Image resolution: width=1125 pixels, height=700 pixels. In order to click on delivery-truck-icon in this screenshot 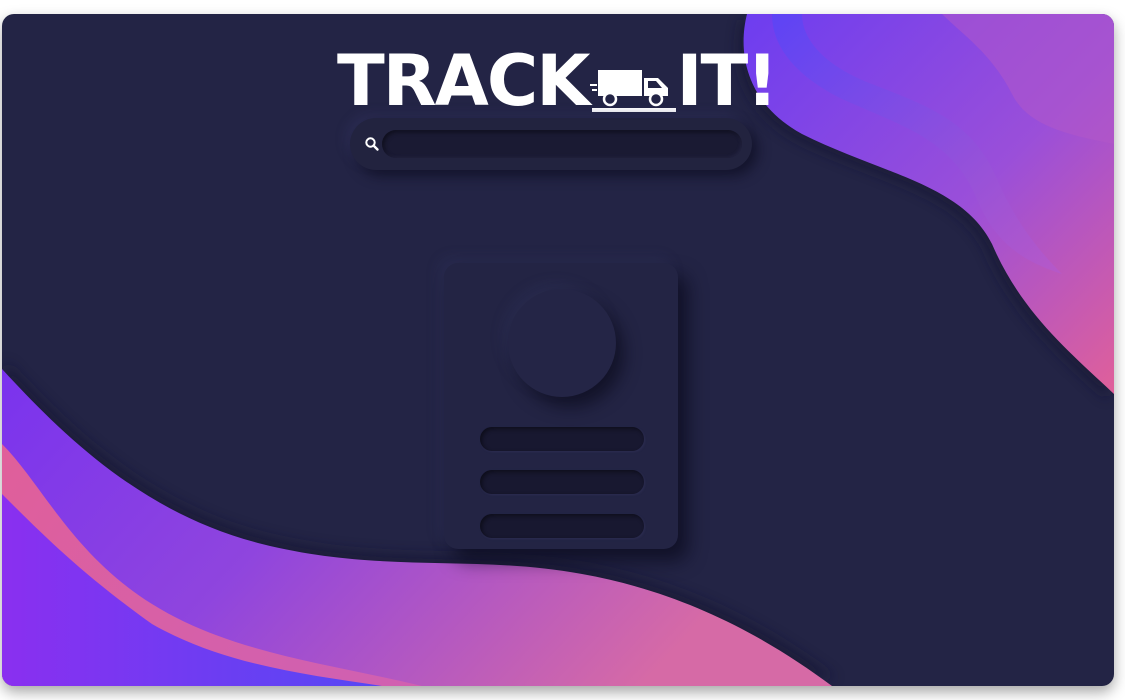, I will do `click(633, 91)`.